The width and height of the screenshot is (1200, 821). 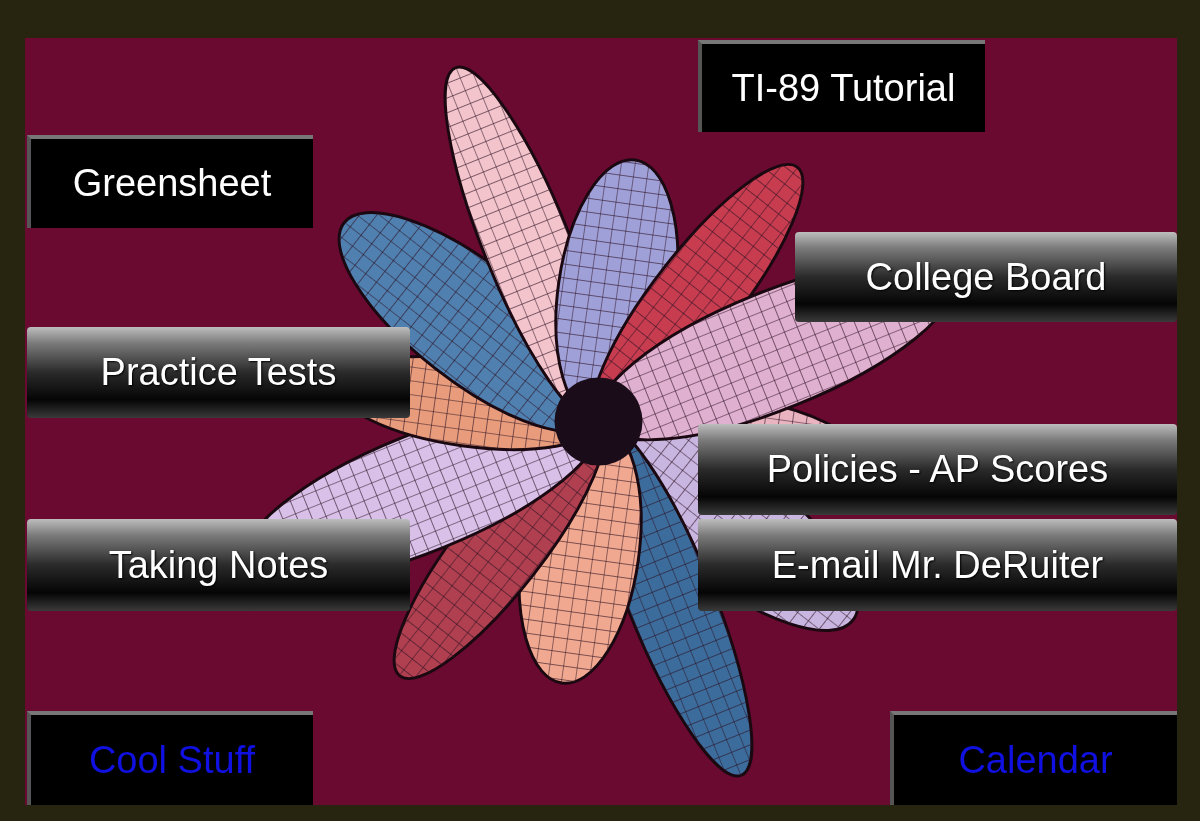 I want to click on nav-button: Practice Tests, so click(x=218, y=372).